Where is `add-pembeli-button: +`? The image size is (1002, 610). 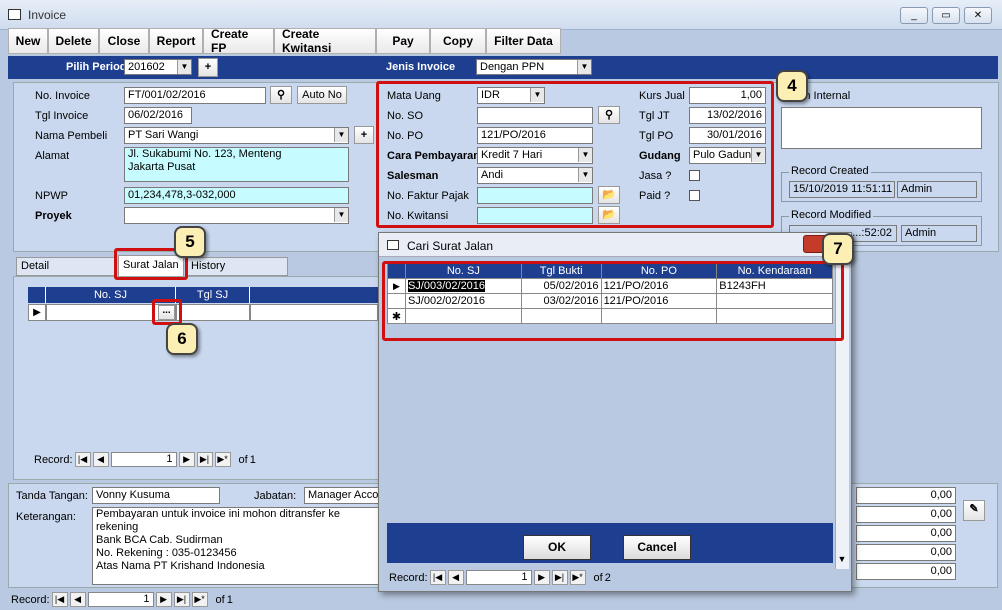
add-pembeli-button: + is located at coordinates (364, 135).